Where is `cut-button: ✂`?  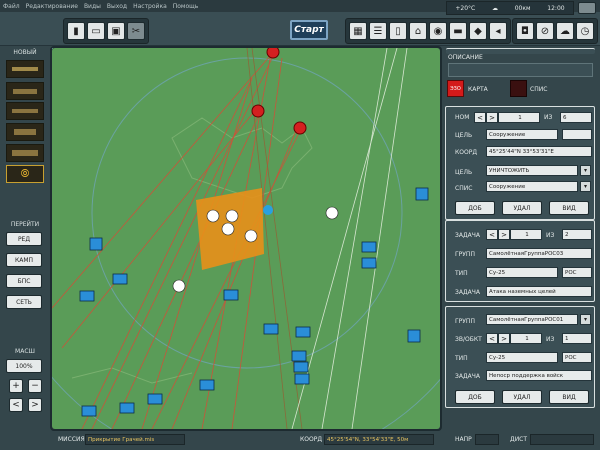
cut-button: ✂ is located at coordinates (136, 31).